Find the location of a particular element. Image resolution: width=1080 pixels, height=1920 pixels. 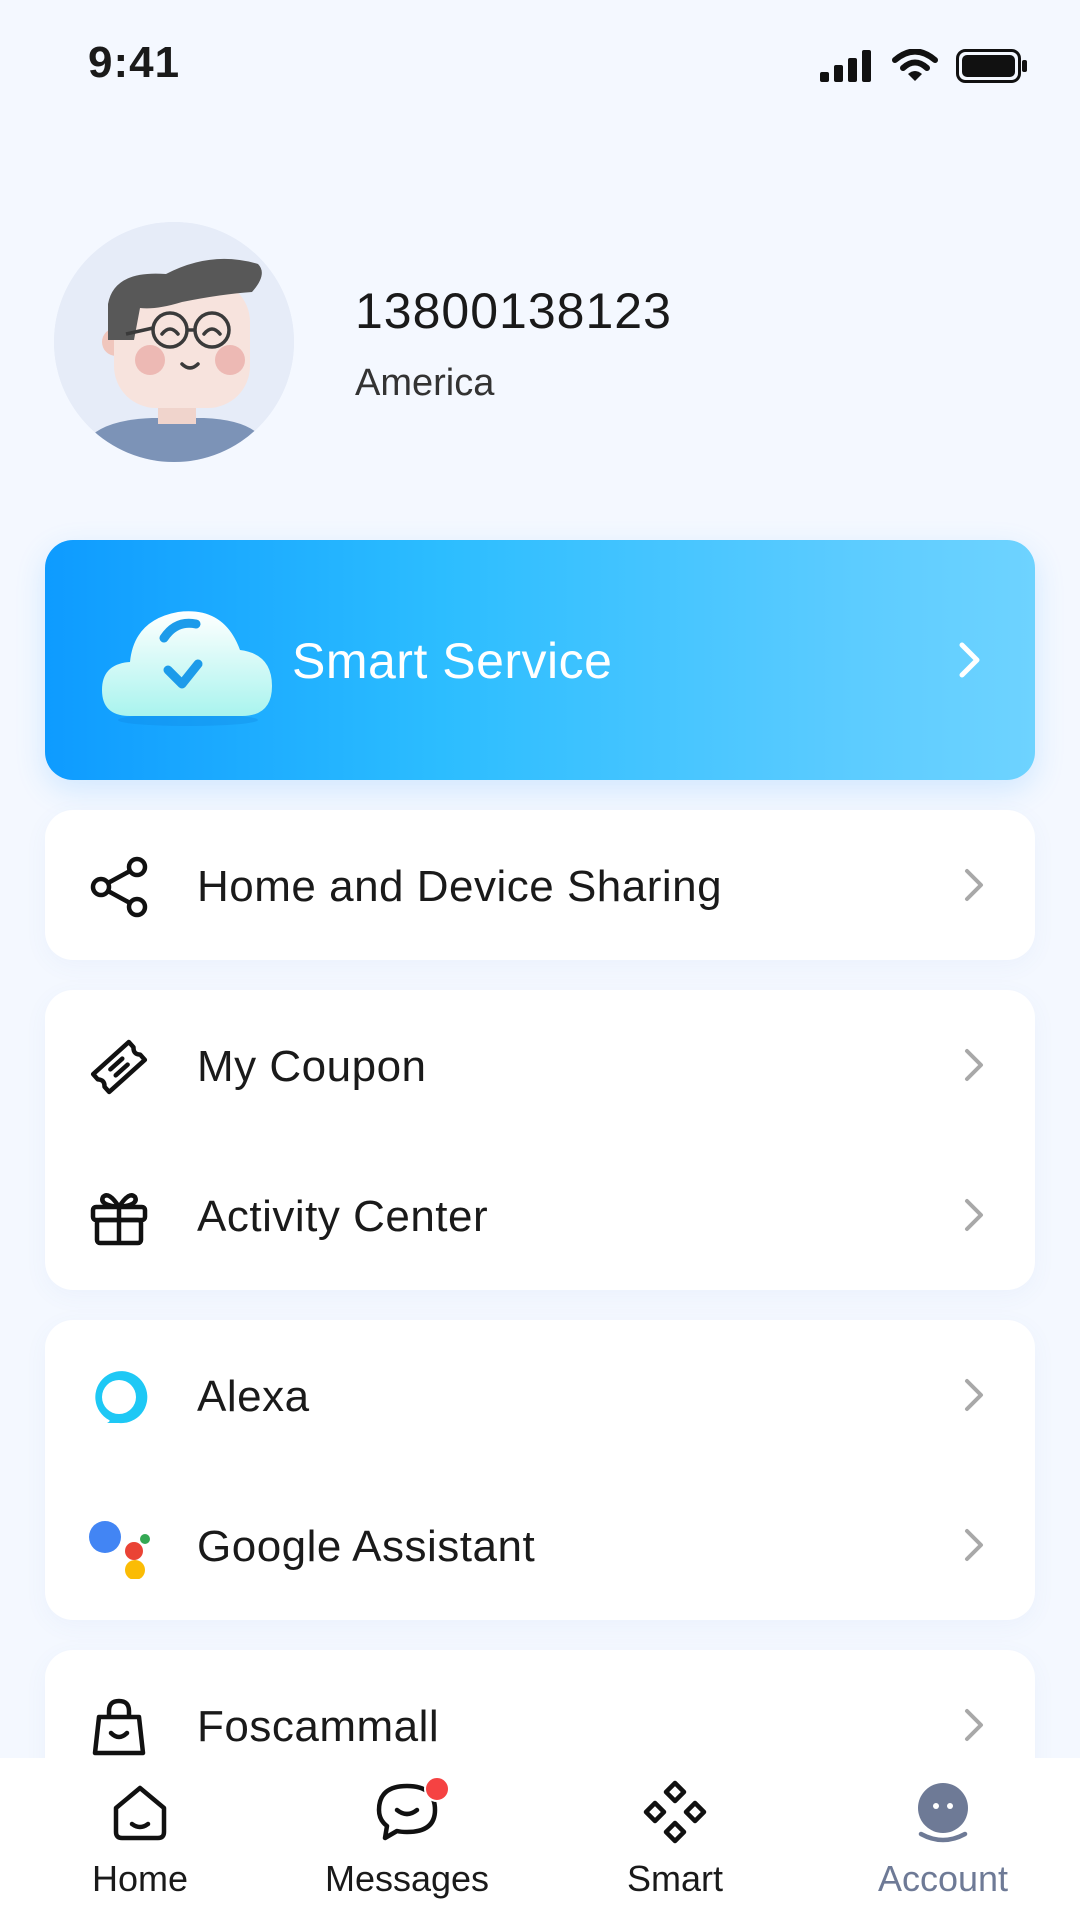

voice-assistants-card: Alexa Google Assistant is located at coordinates (540, 1470).